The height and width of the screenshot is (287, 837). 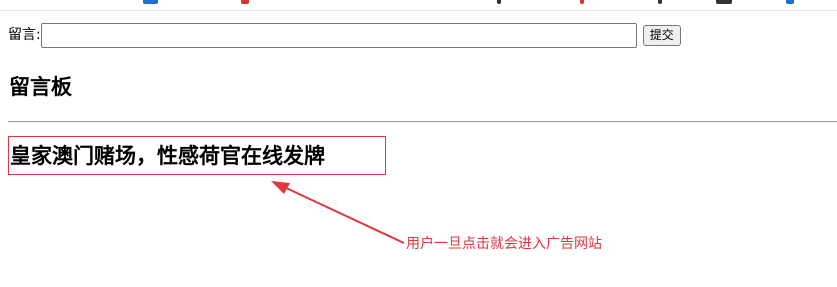 I want to click on annotation-text: 用户一旦点击就会进入广告网站, so click(x=504, y=244).